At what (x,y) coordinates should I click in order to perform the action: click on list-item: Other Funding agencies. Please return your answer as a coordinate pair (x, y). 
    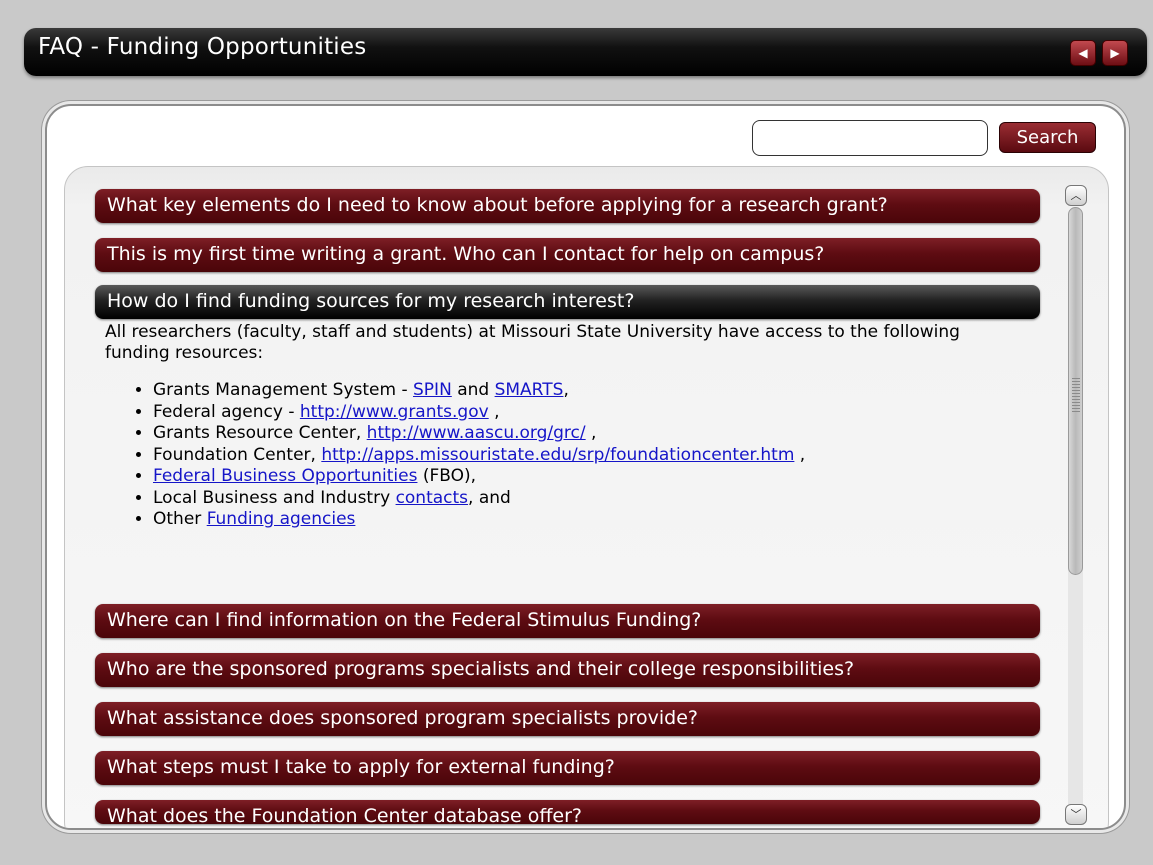
    Looking at the image, I should click on (579, 520).